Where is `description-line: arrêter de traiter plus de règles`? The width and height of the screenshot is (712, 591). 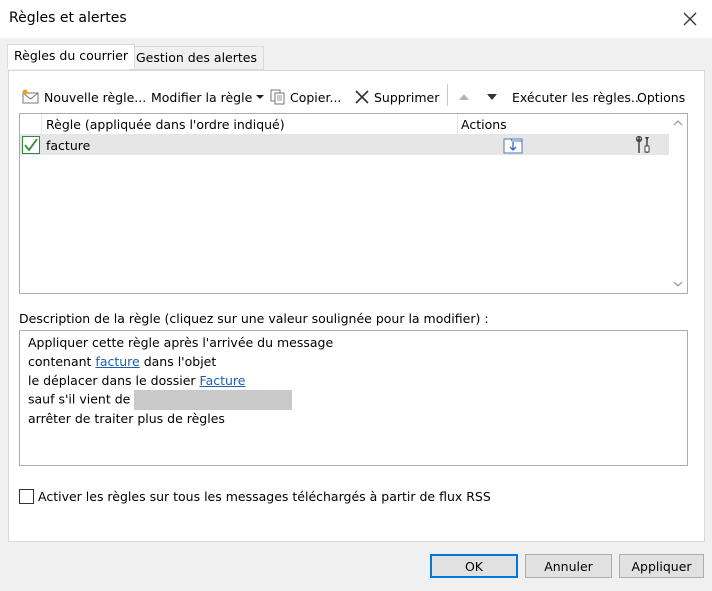 description-line: arrêter de traiter plus de règles is located at coordinates (126, 418).